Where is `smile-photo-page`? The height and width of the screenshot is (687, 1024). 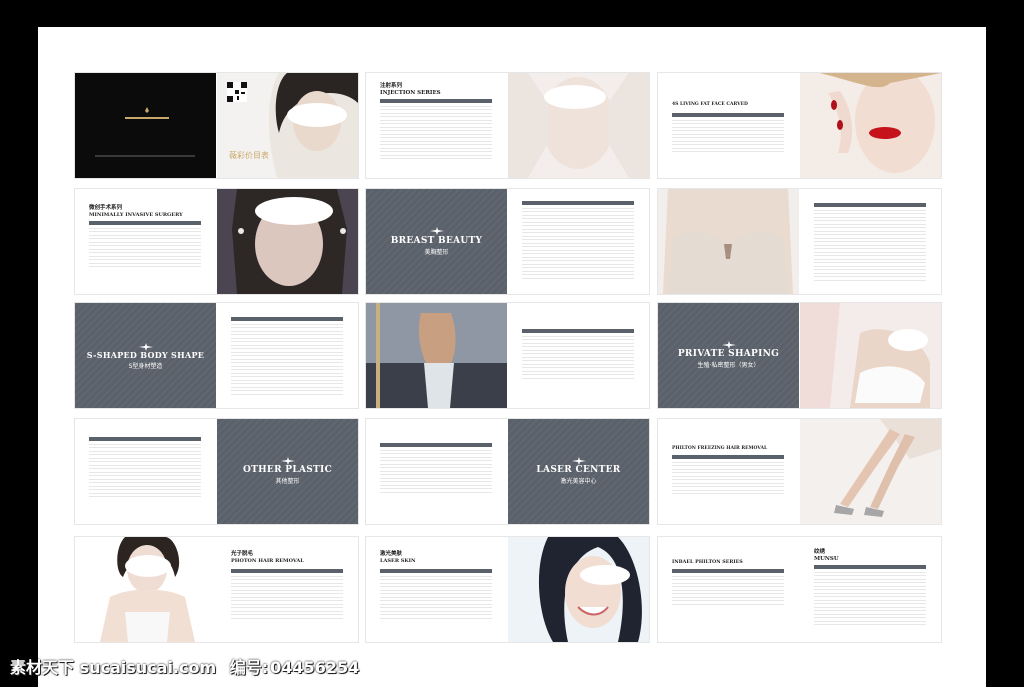
smile-photo-page is located at coordinates (578, 589).